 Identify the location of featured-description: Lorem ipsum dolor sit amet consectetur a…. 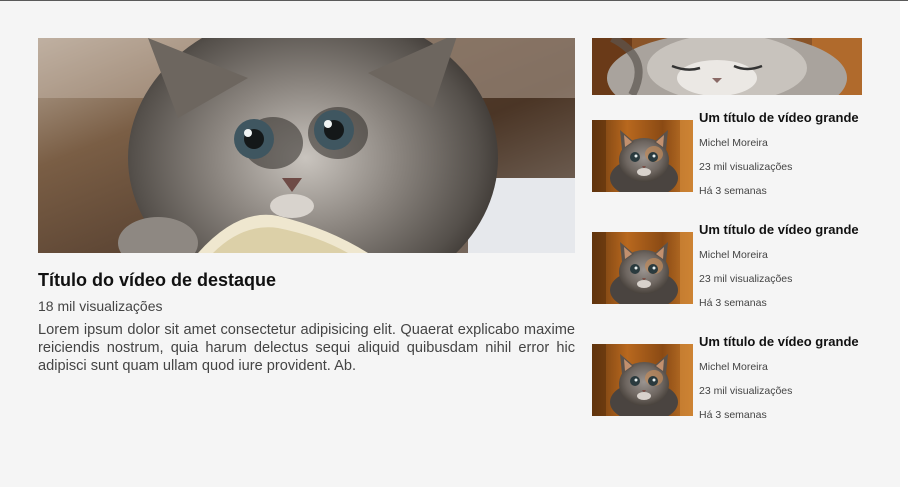
(306, 348).